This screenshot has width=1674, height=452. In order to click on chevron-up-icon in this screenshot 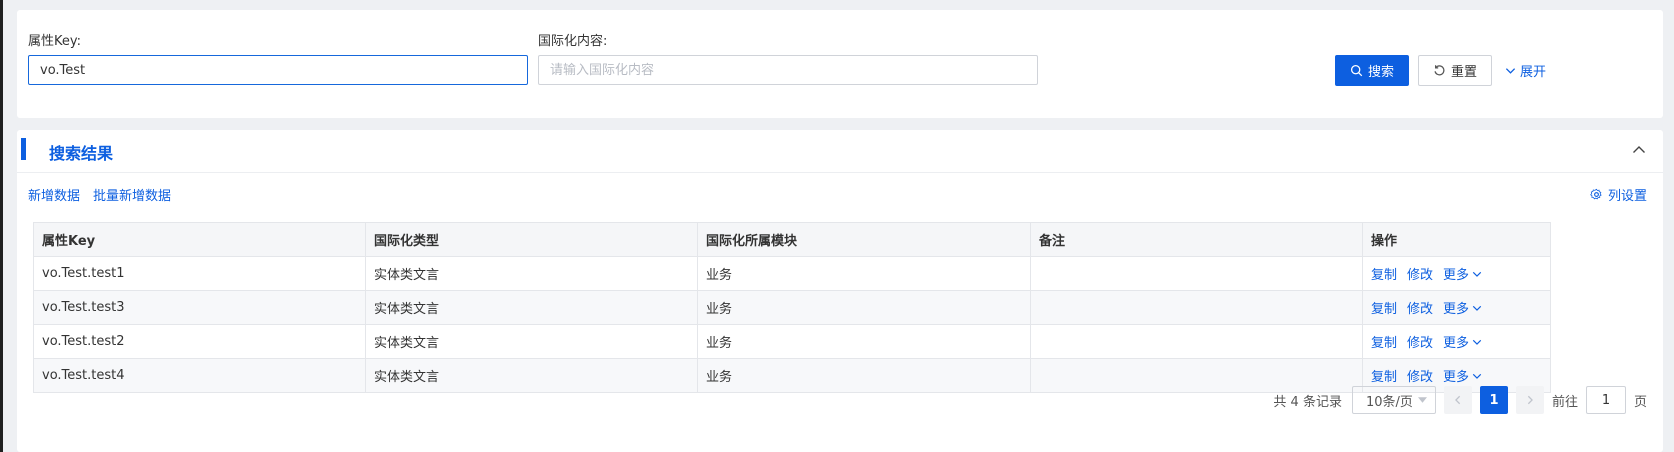, I will do `click(1639, 150)`.